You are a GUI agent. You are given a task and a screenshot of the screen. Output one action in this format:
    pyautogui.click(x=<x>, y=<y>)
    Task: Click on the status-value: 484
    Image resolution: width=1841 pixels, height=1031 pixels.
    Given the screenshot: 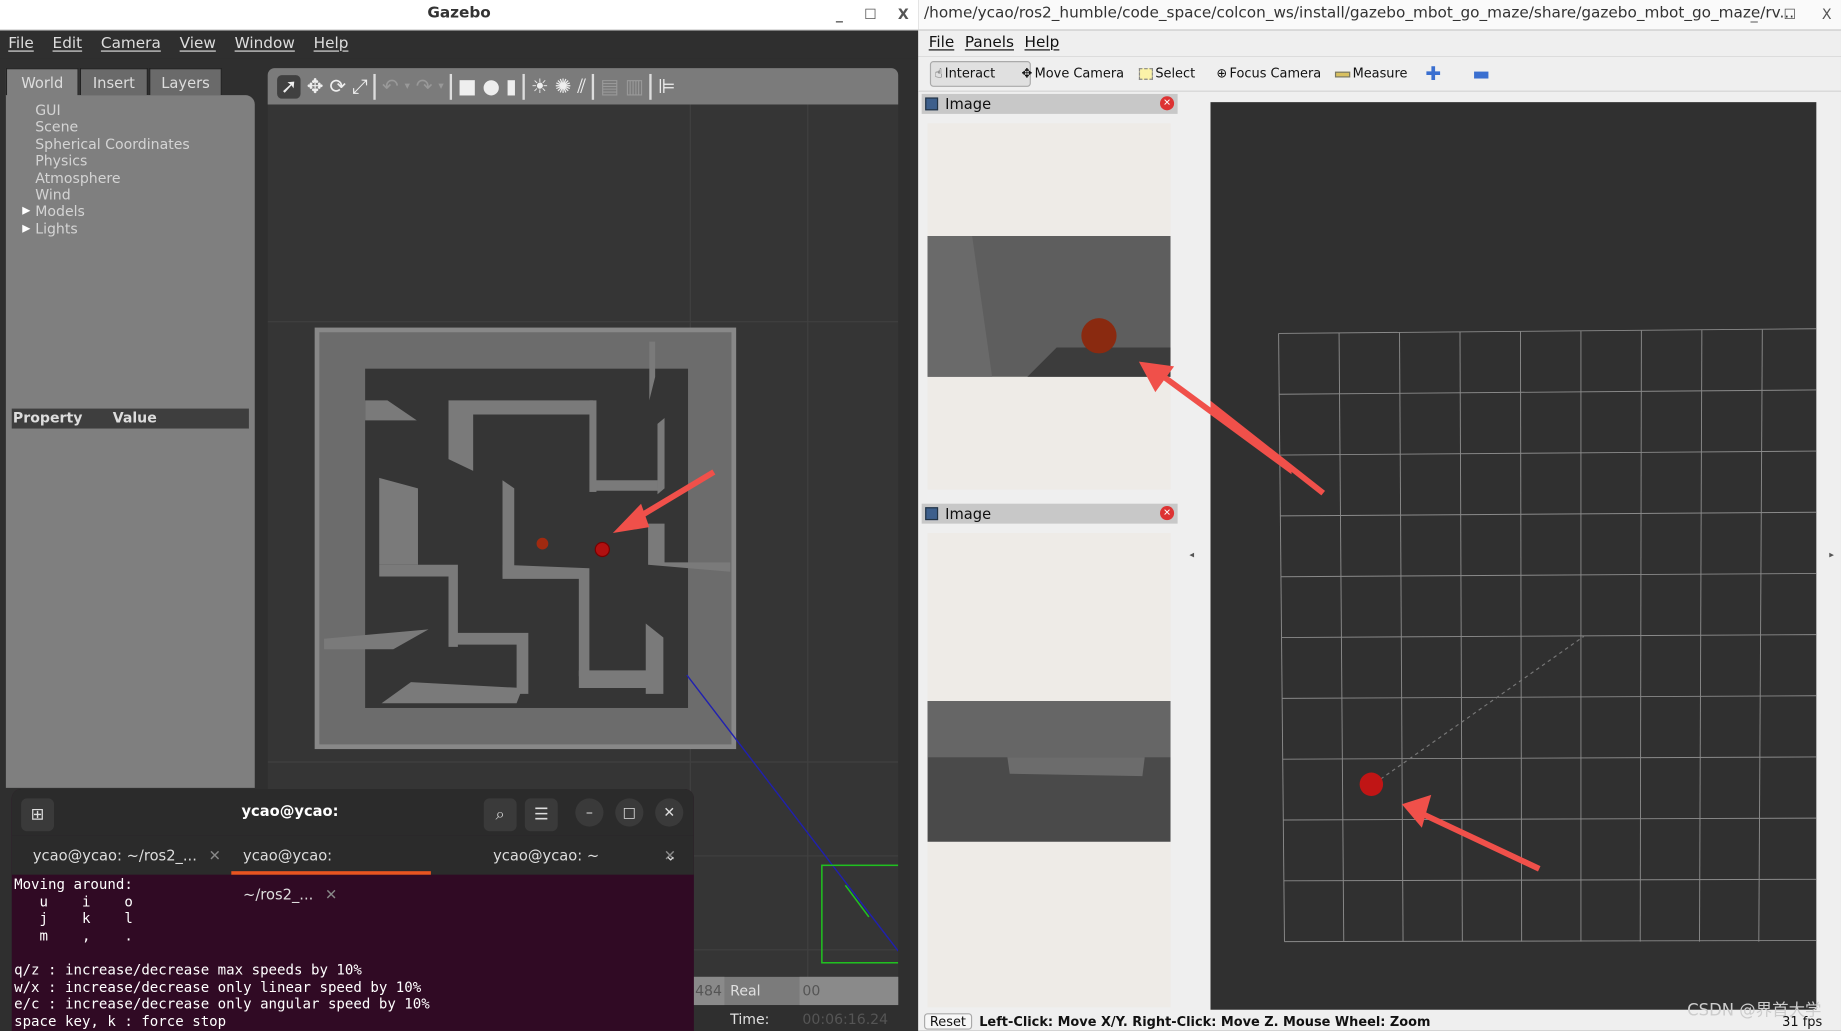 What is the action you would take?
    pyautogui.click(x=708, y=991)
    